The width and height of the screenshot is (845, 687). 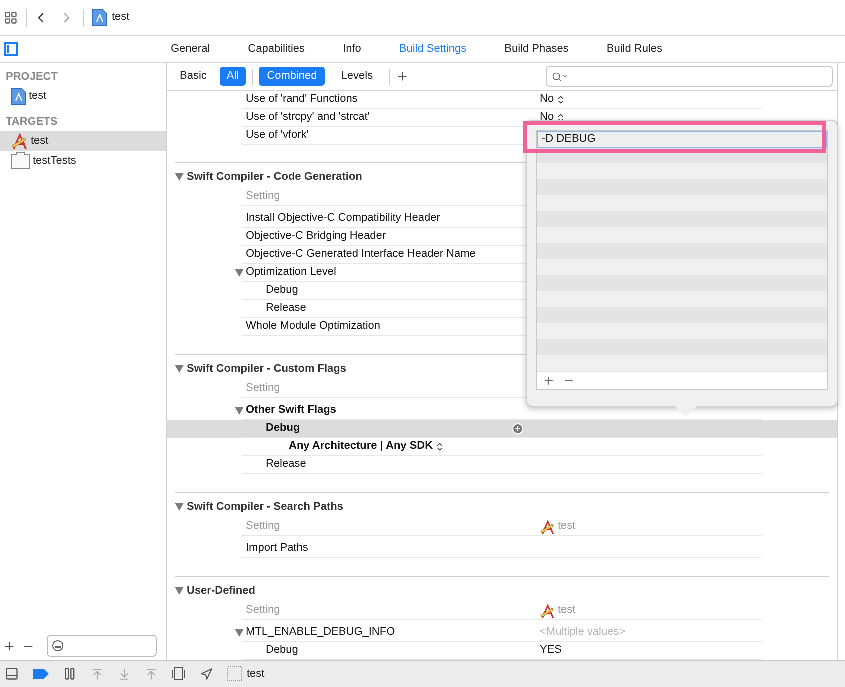 I want to click on grid-icon, so click(x=11, y=17).